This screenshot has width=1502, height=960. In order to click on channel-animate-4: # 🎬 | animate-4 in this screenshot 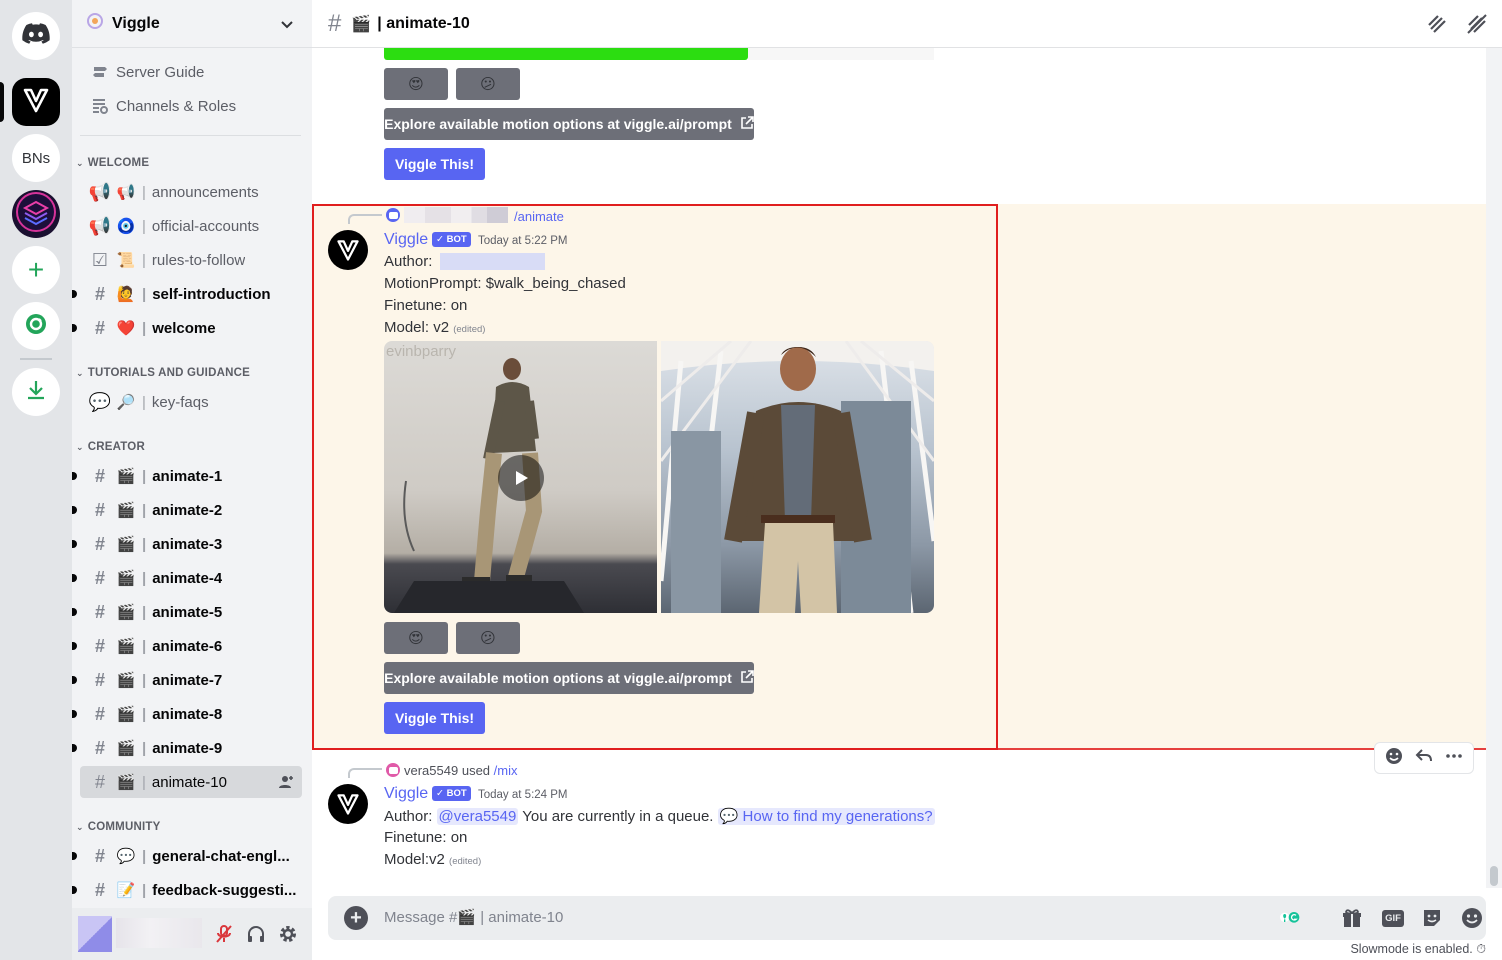, I will do `click(187, 578)`.